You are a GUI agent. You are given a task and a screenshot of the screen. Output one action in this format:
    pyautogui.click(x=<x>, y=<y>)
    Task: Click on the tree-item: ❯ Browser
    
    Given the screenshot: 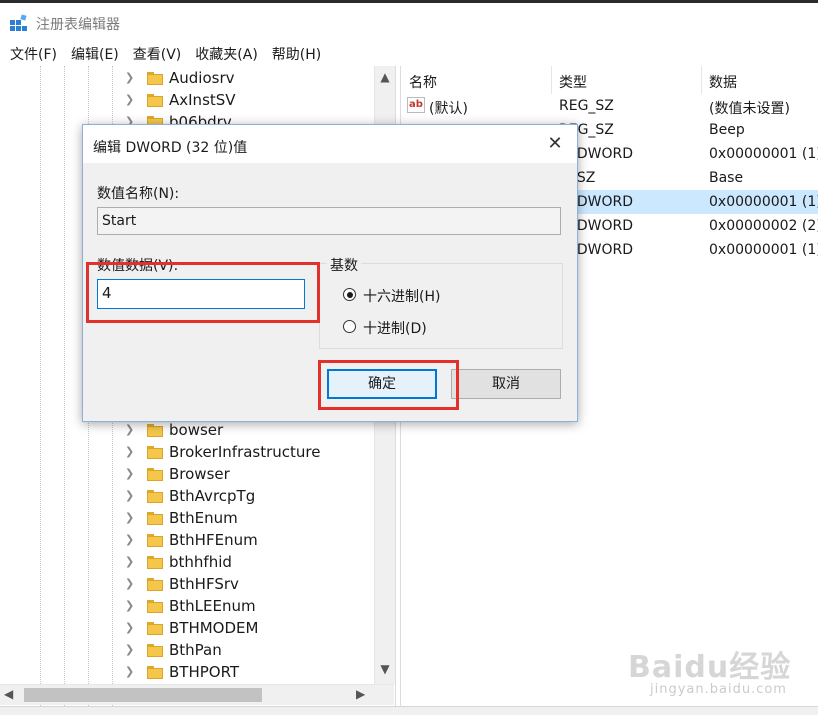 What is the action you would take?
    pyautogui.click(x=250, y=475)
    